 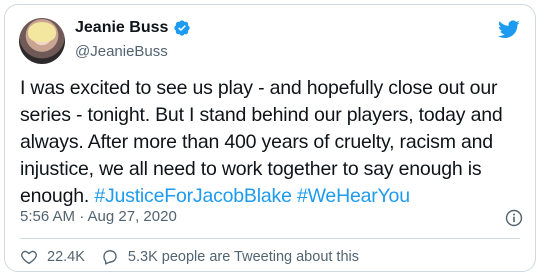 What do you see at coordinates (270, 238) in the screenshot?
I see `divider` at bounding box center [270, 238].